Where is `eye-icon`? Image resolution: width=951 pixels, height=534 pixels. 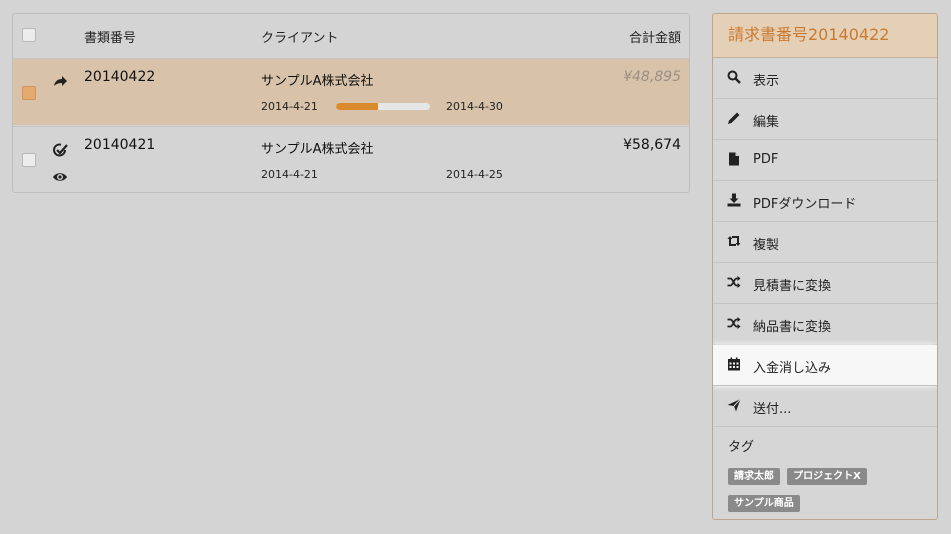
eye-icon is located at coordinates (60, 177).